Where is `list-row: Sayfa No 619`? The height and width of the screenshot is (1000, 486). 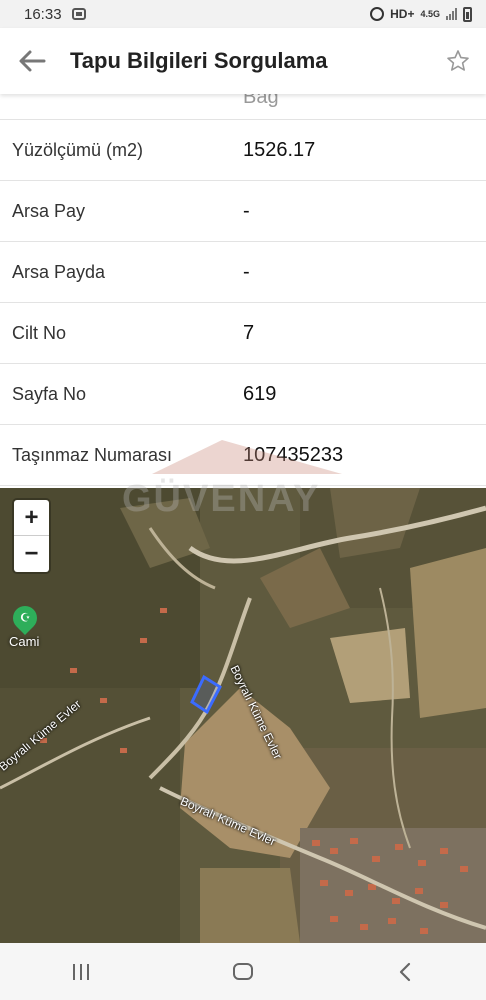
list-row: Sayfa No 619 is located at coordinates (243, 394).